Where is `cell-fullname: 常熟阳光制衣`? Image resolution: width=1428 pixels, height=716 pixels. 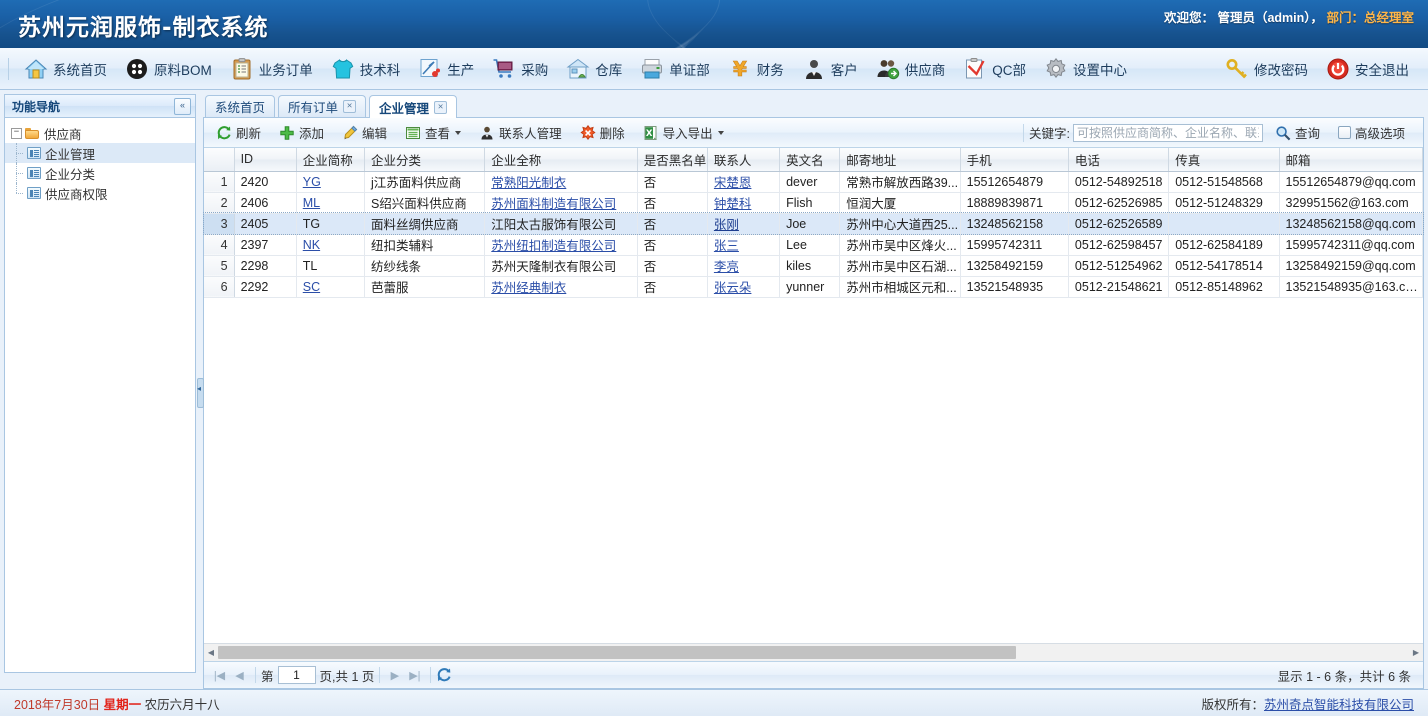 cell-fullname: 常熟阳光制衣 is located at coordinates (561, 182).